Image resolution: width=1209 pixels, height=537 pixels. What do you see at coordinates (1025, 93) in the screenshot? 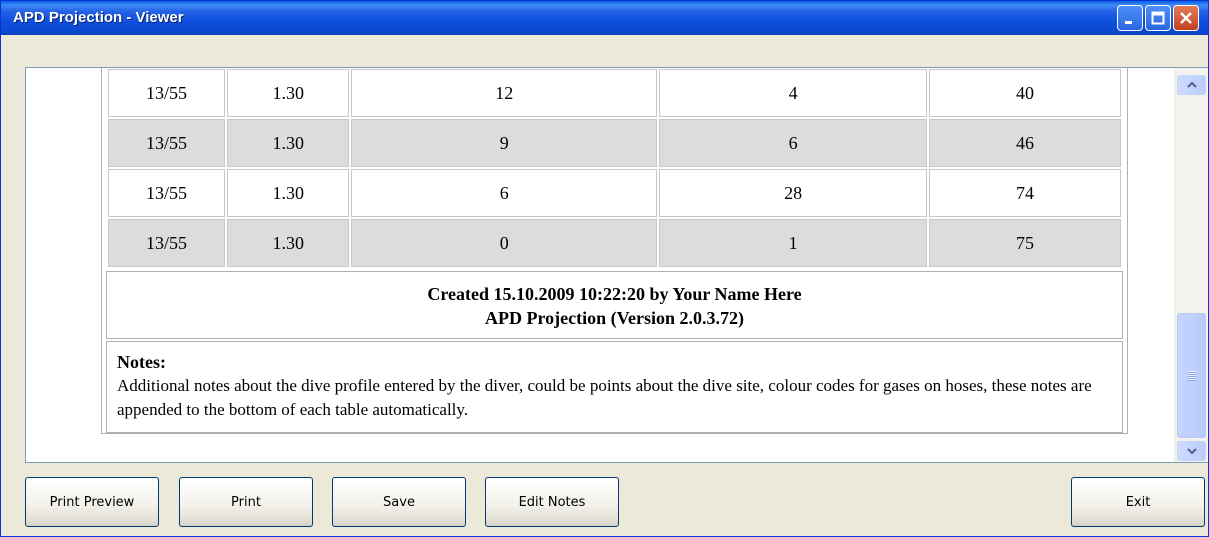
I see `table-cell: 40` at bounding box center [1025, 93].